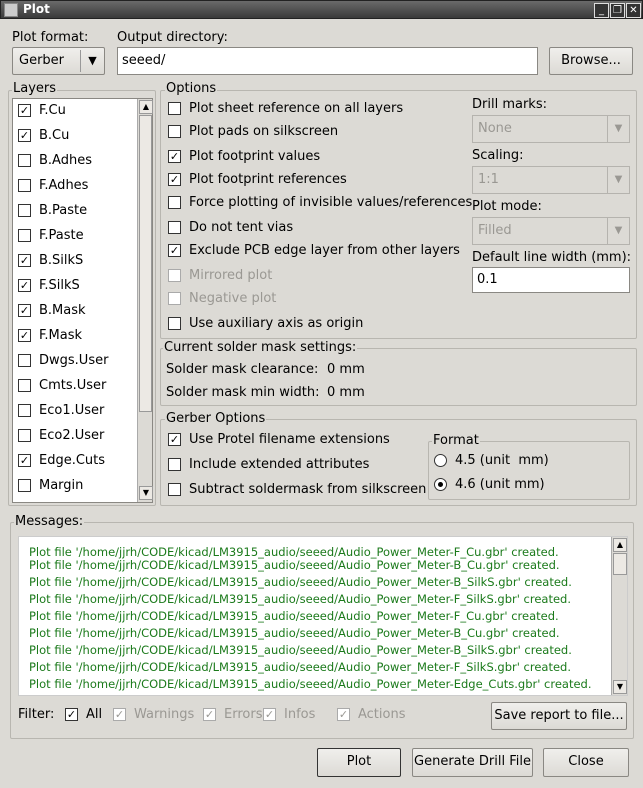 The width and height of the screenshot is (643, 788). Describe the element at coordinates (551, 280) in the screenshot. I see `line-width-input: 0.1` at that location.